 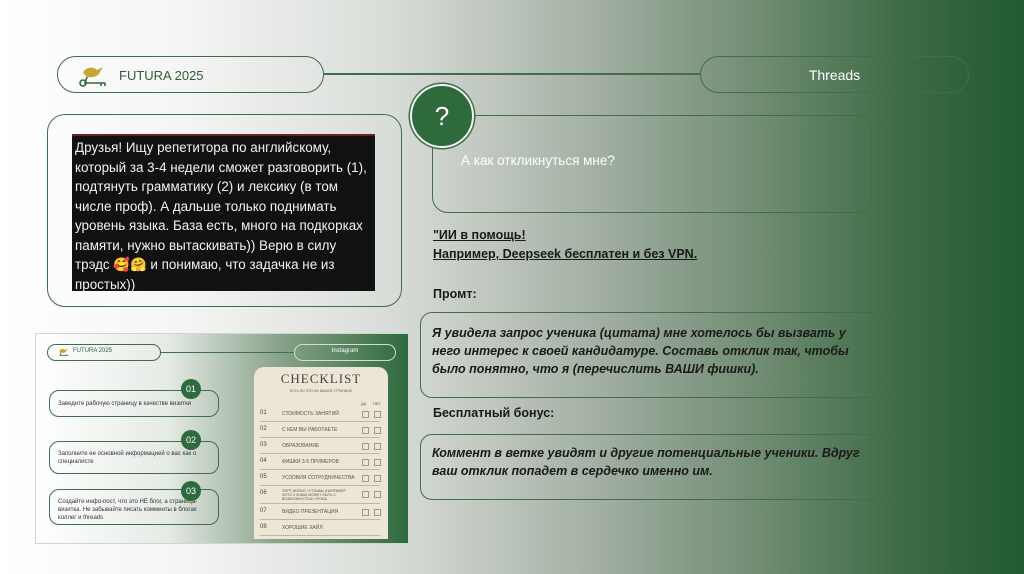 I want to click on checklist-row: 07 ВИДЕО ПРЕЗЕНТАЦИЯ, so click(x=320, y=512).